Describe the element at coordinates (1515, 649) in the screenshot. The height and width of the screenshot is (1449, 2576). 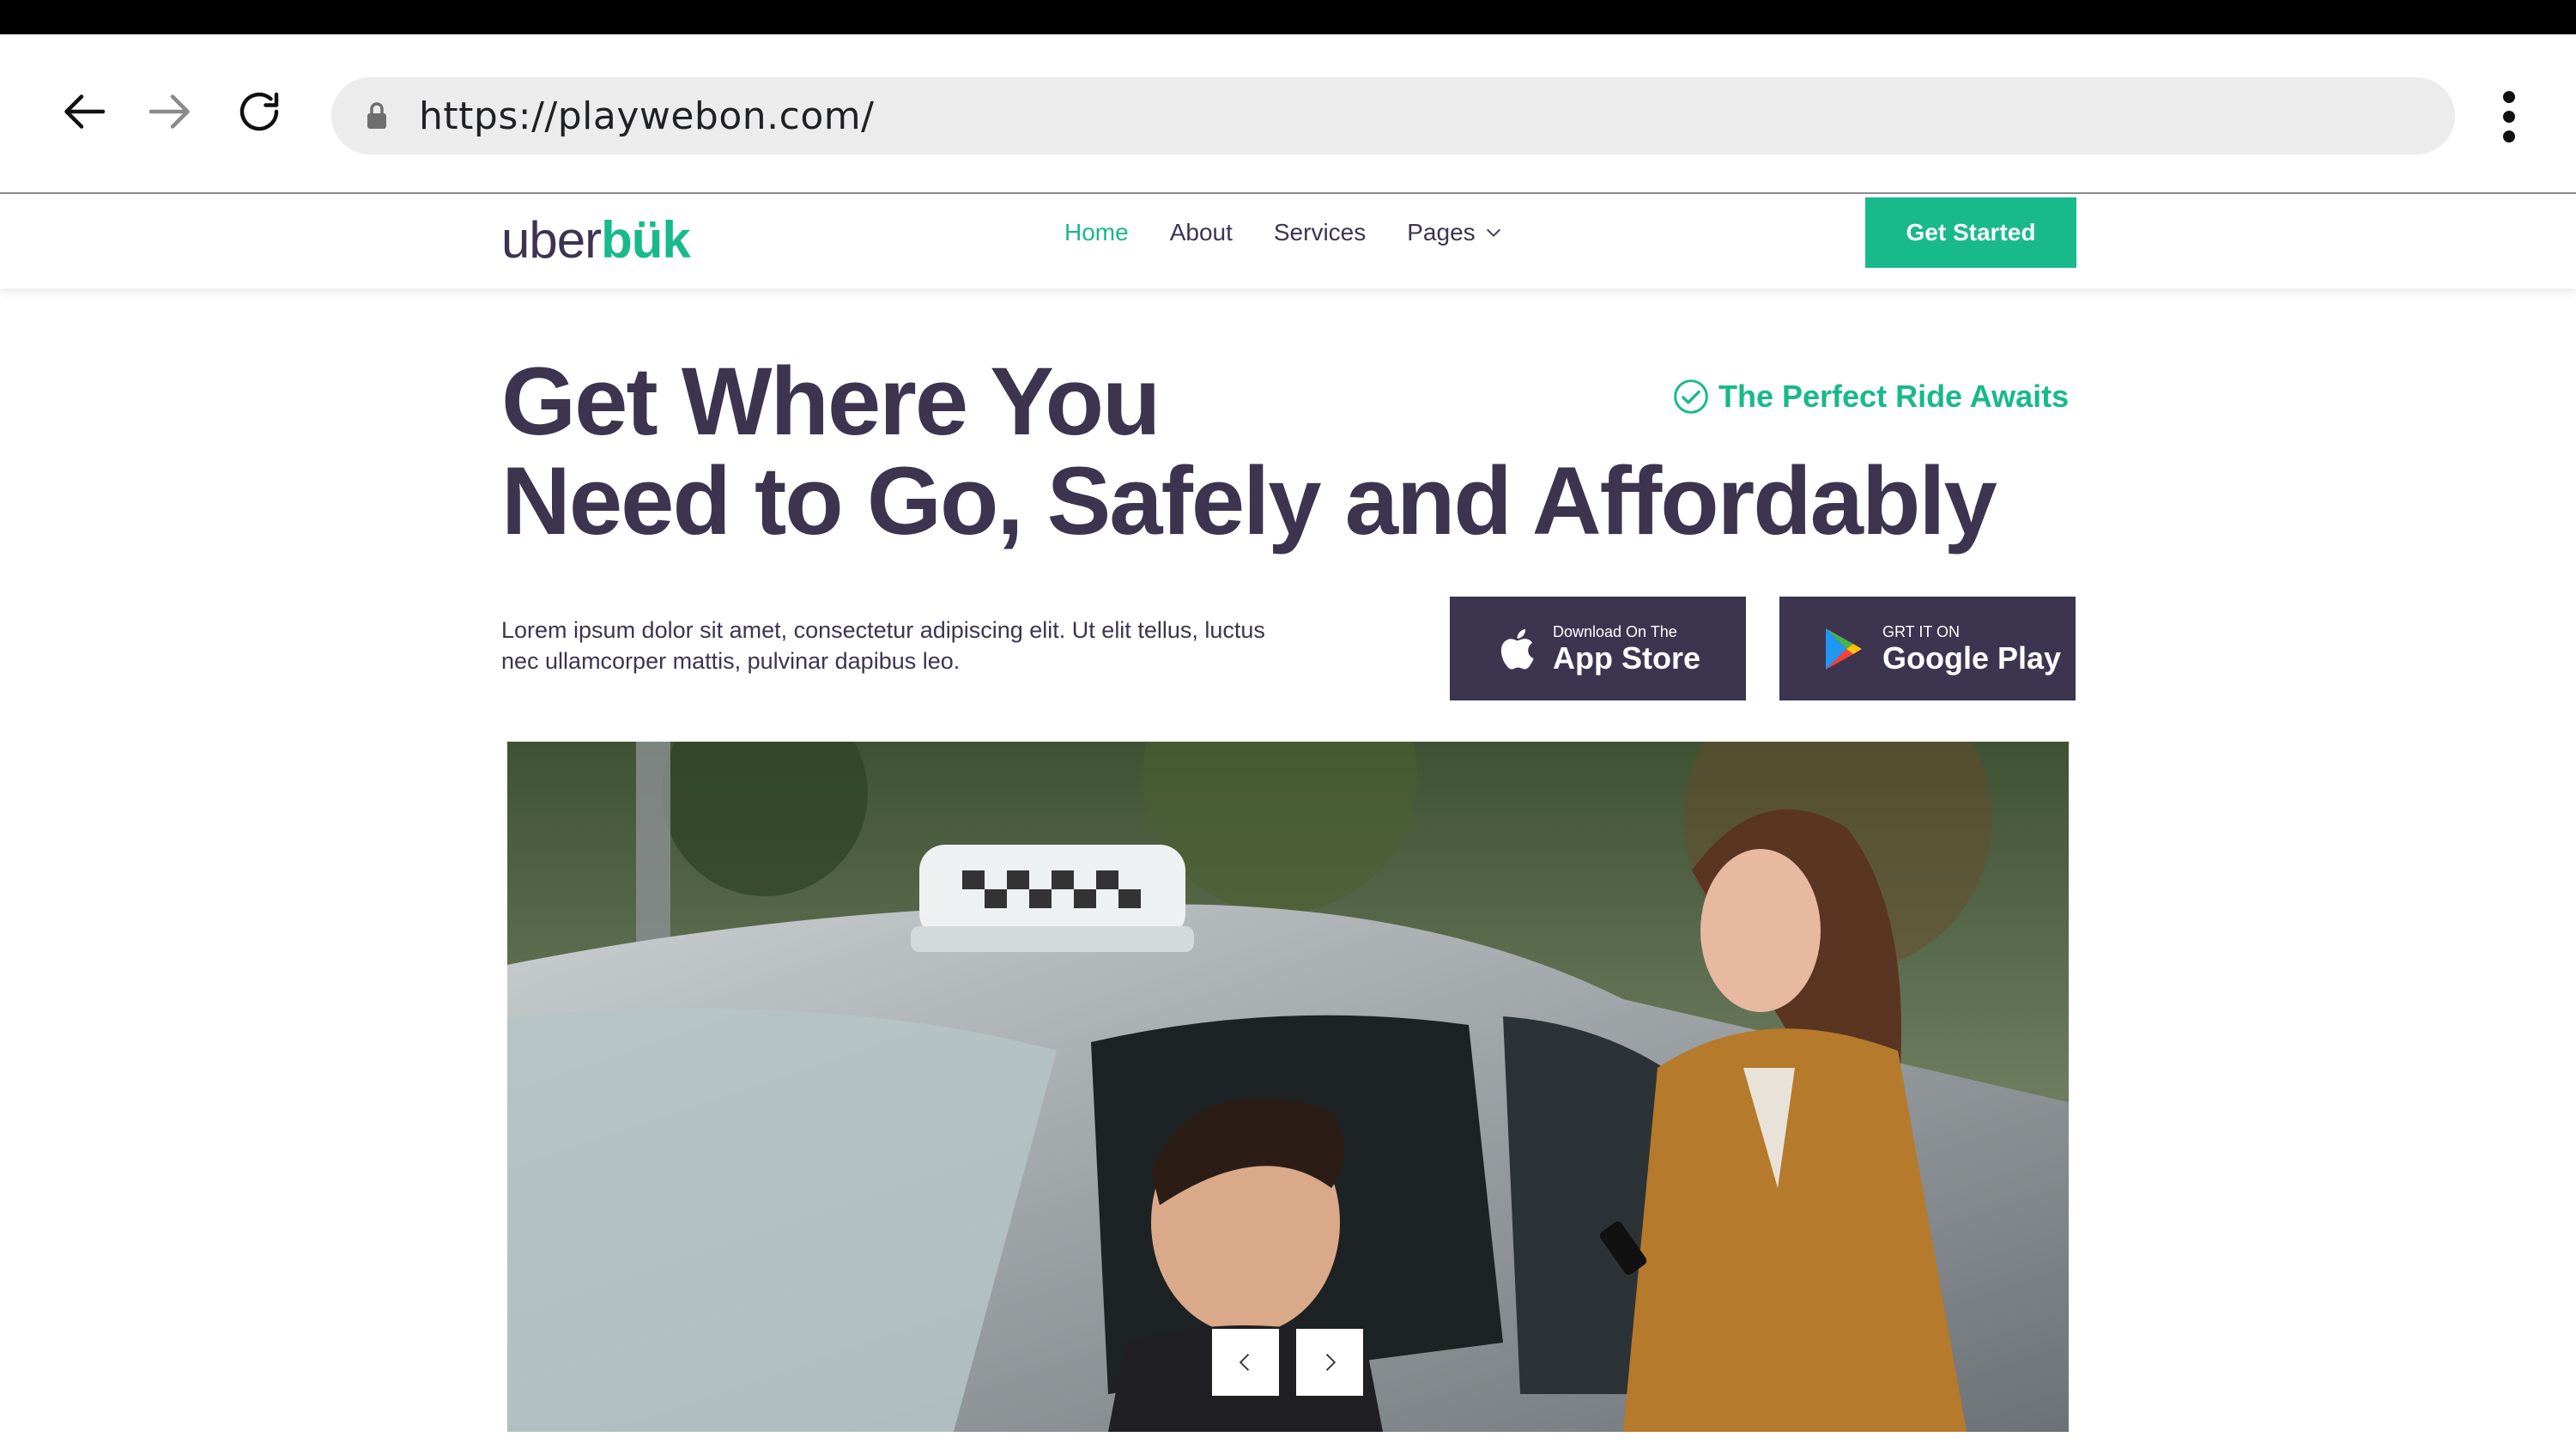
I see `apple-icon` at that location.